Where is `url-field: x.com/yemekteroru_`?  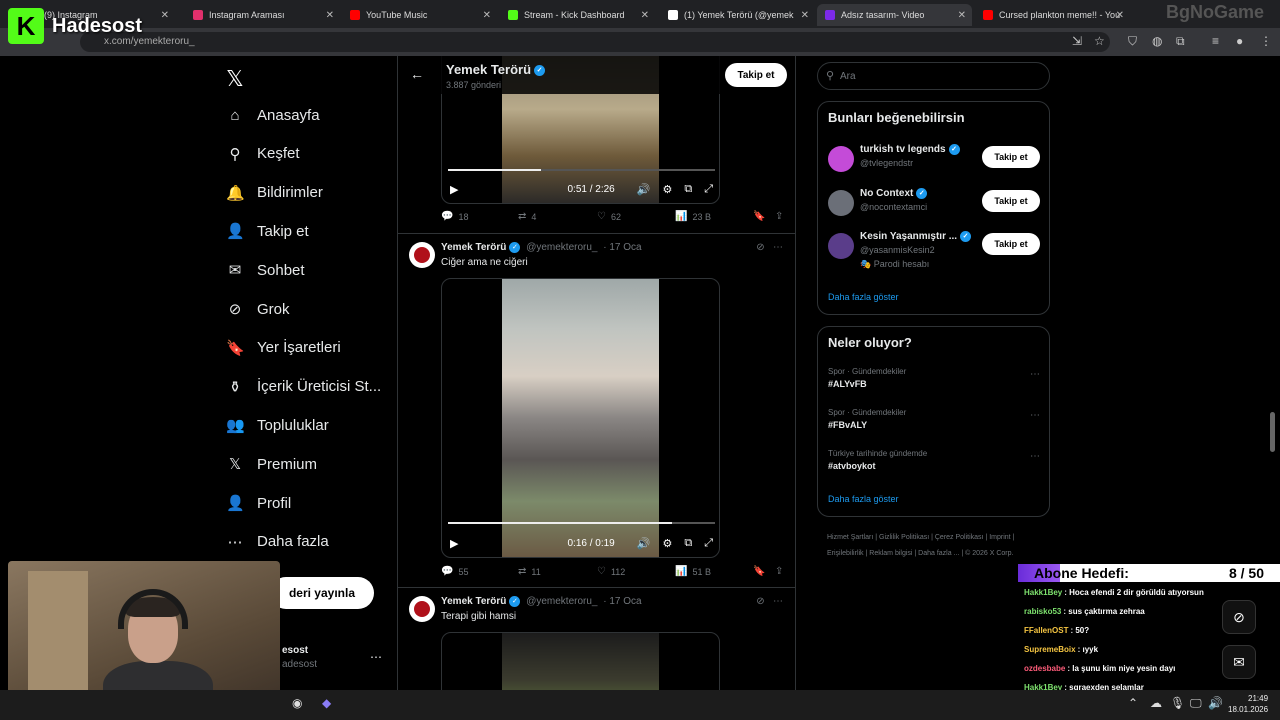
url-field: x.com/yemekteroru_ is located at coordinates (595, 42).